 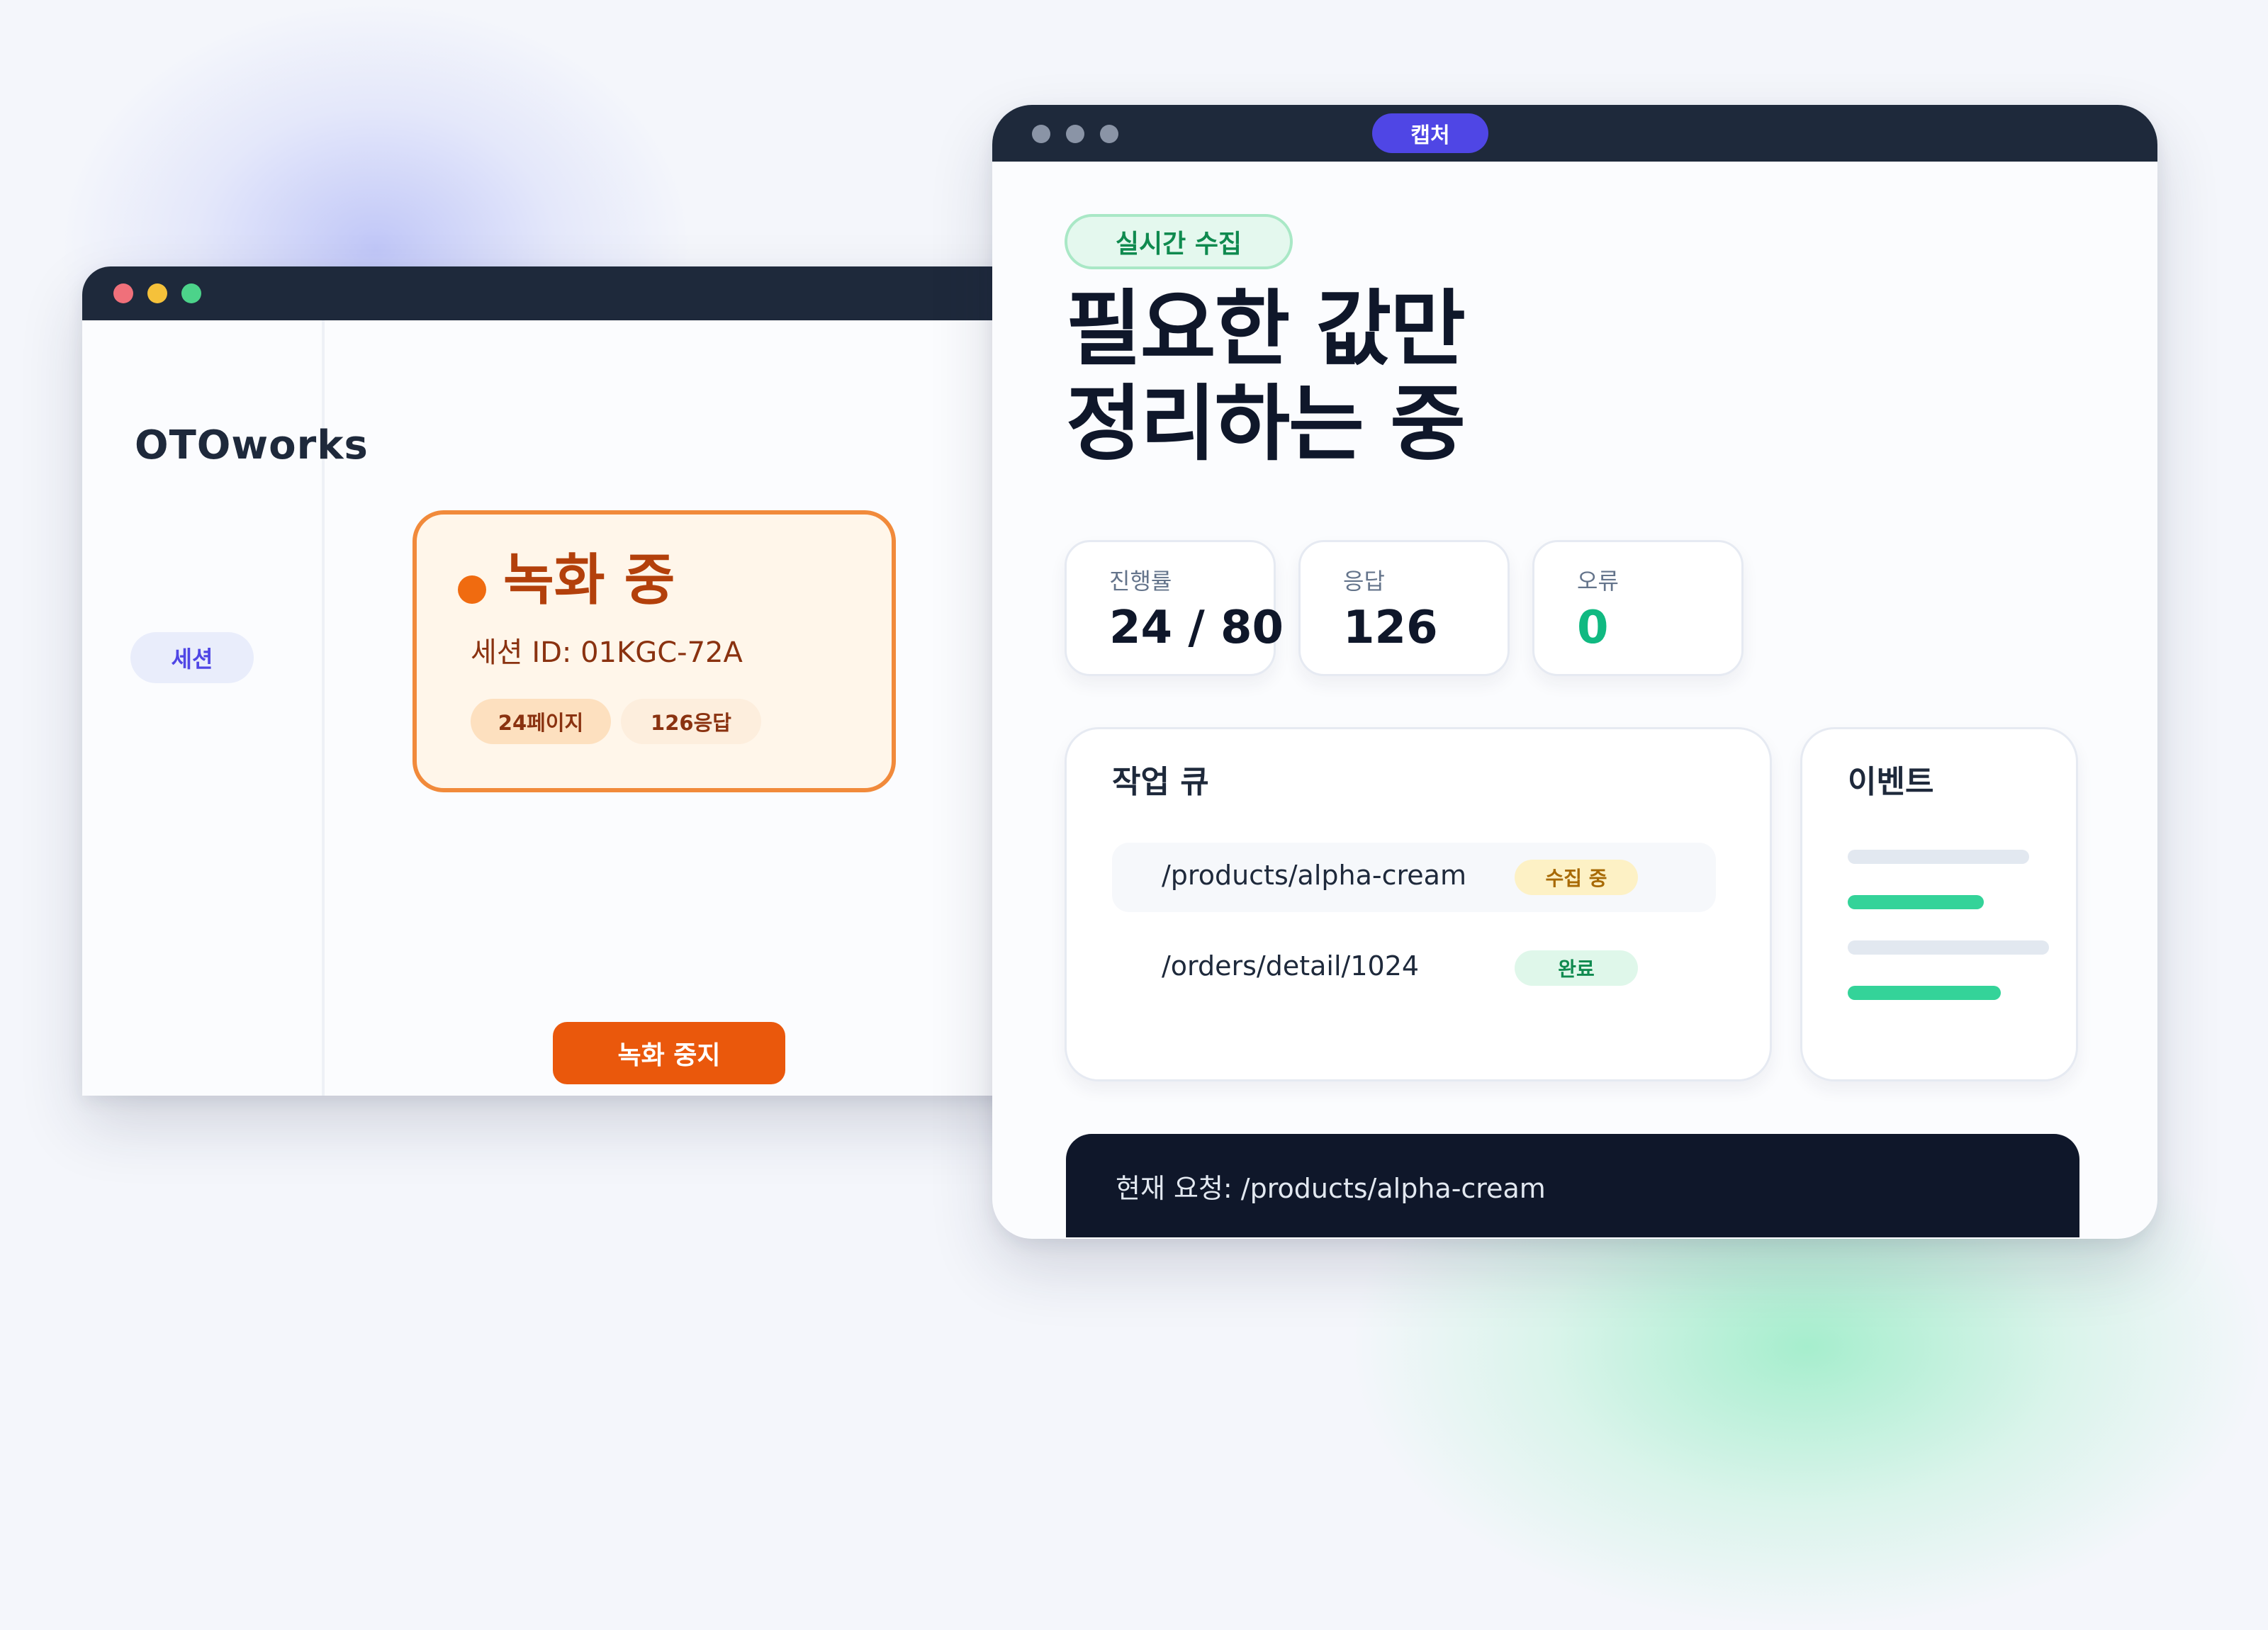 What do you see at coordinates (1390, 628) in the screenshot?
I see `stat-value: 126` at bounding box center [1390, 628].